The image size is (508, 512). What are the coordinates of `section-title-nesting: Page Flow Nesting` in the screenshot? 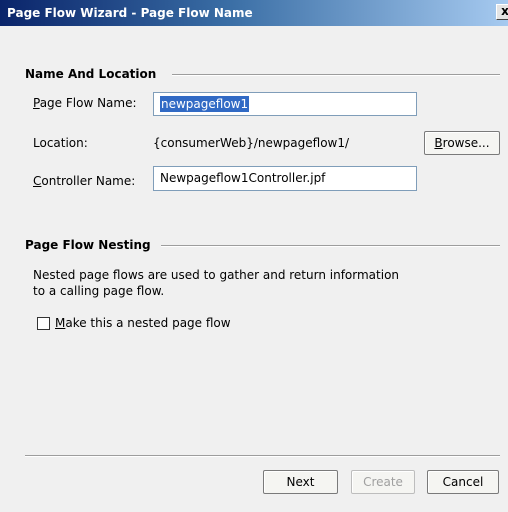 It's located at (88, 245).